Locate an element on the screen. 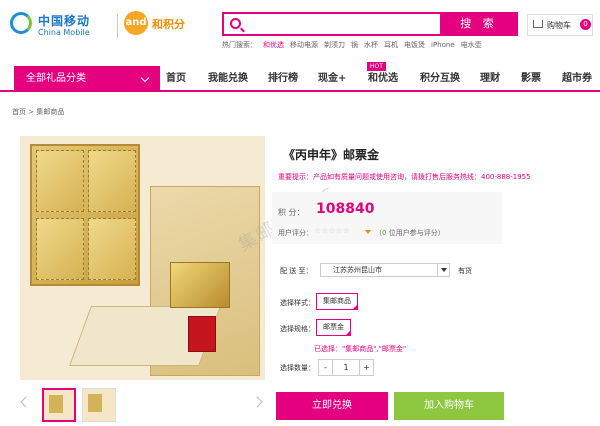 This screenshot has height=426, width=600. chevron-down-icon is located at coordinates (145, 78).